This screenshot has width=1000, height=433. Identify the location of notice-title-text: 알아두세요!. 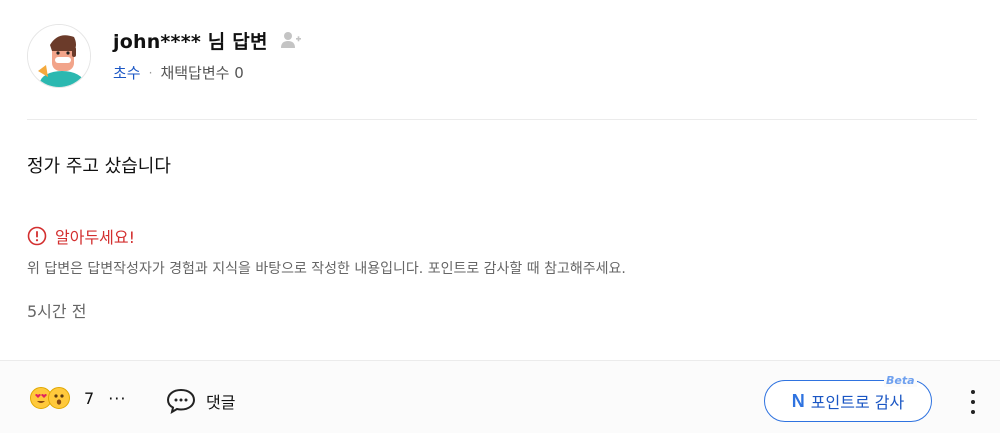
(95, 237).